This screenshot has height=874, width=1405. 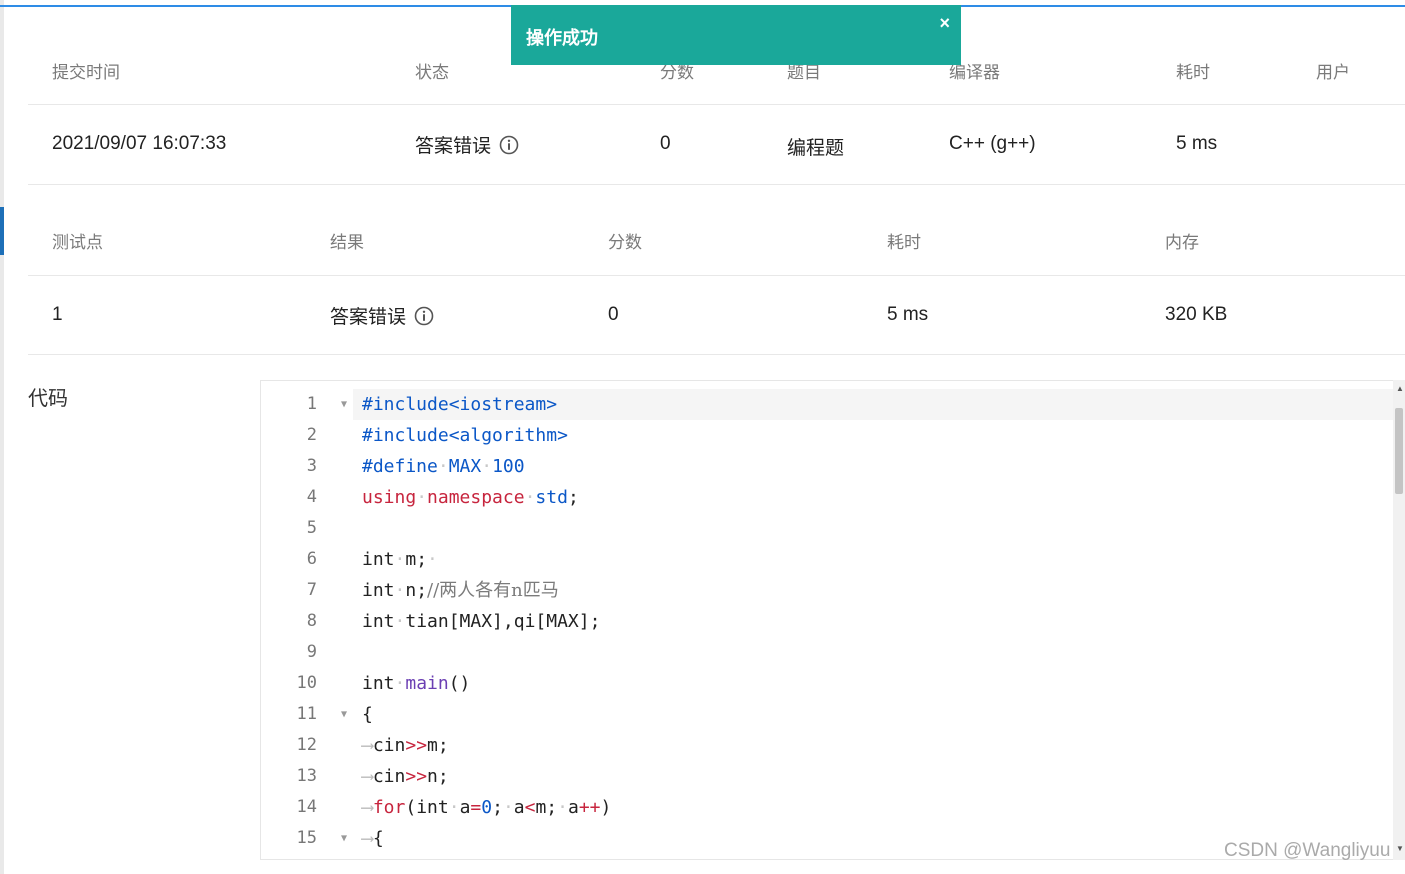 I want to click on submission-problem: 编程题, so click(x=816, y=148).